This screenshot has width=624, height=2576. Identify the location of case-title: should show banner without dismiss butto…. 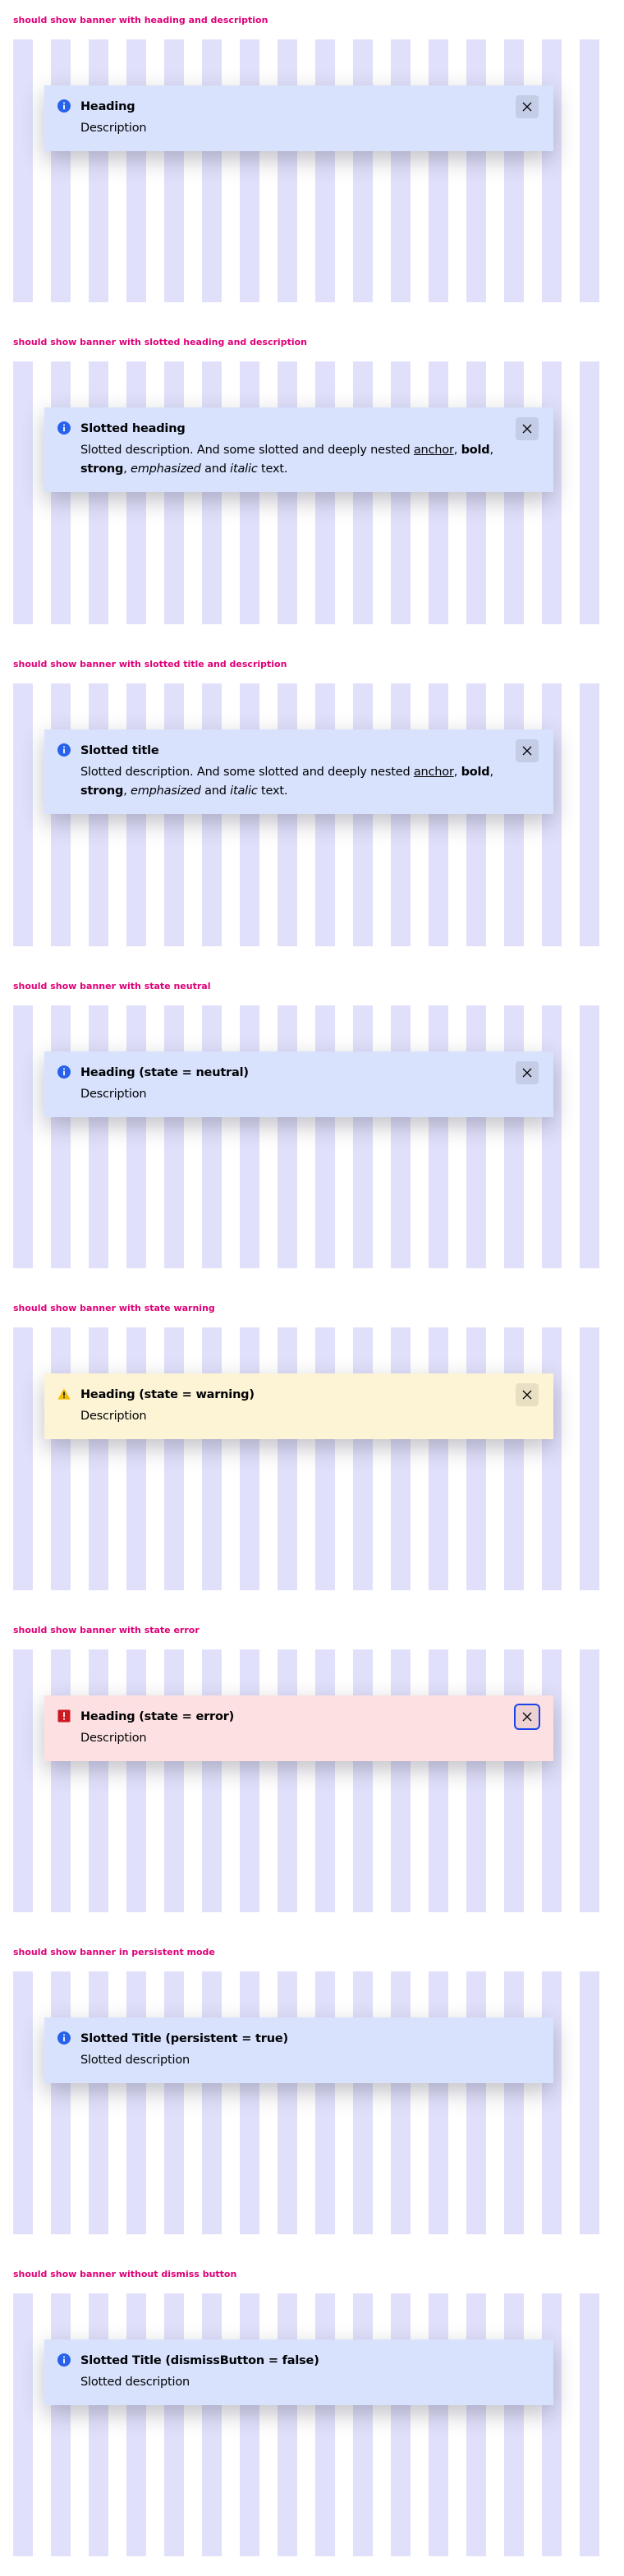
(125, 2274).